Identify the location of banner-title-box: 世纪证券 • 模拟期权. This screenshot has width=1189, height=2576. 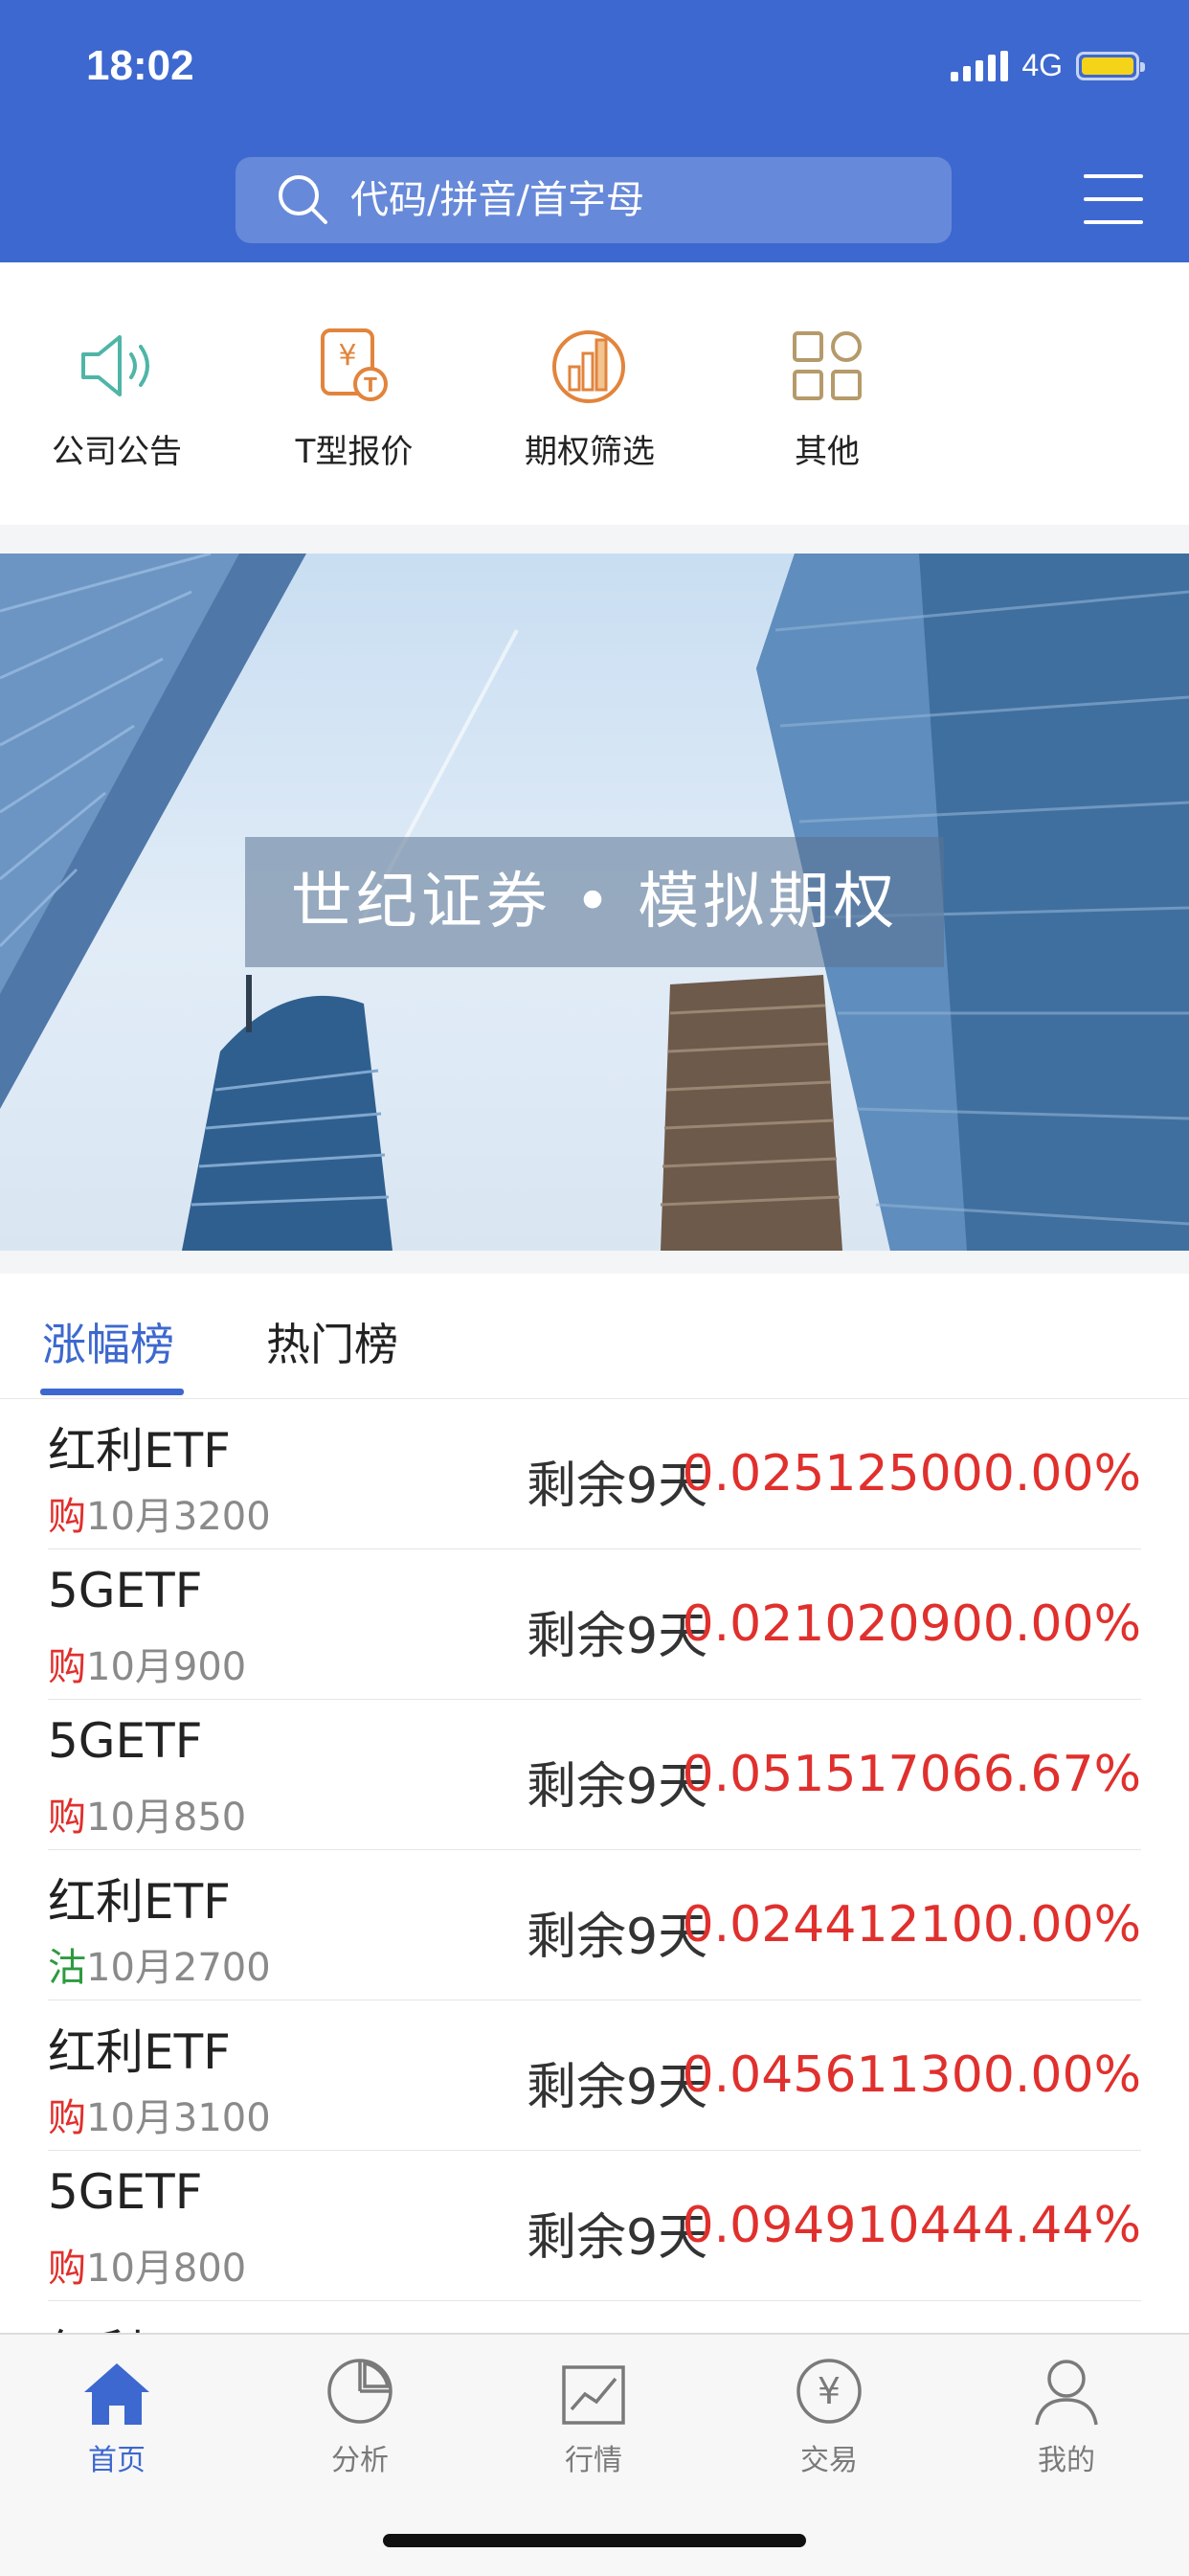
(594, 902).